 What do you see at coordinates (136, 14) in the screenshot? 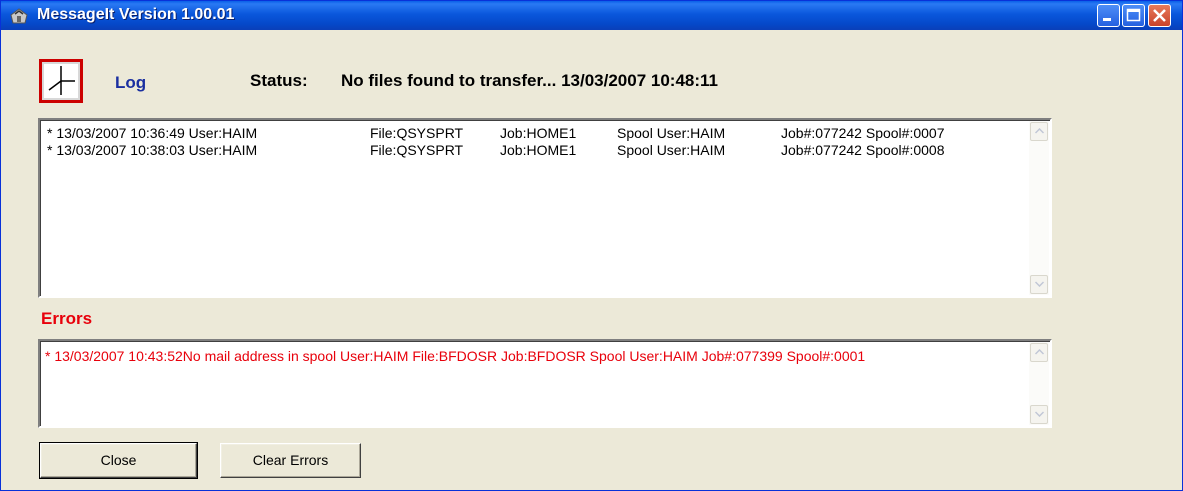
I see `window-title: MessageIt Version 1.00.01` at bounding box center [136, 14].